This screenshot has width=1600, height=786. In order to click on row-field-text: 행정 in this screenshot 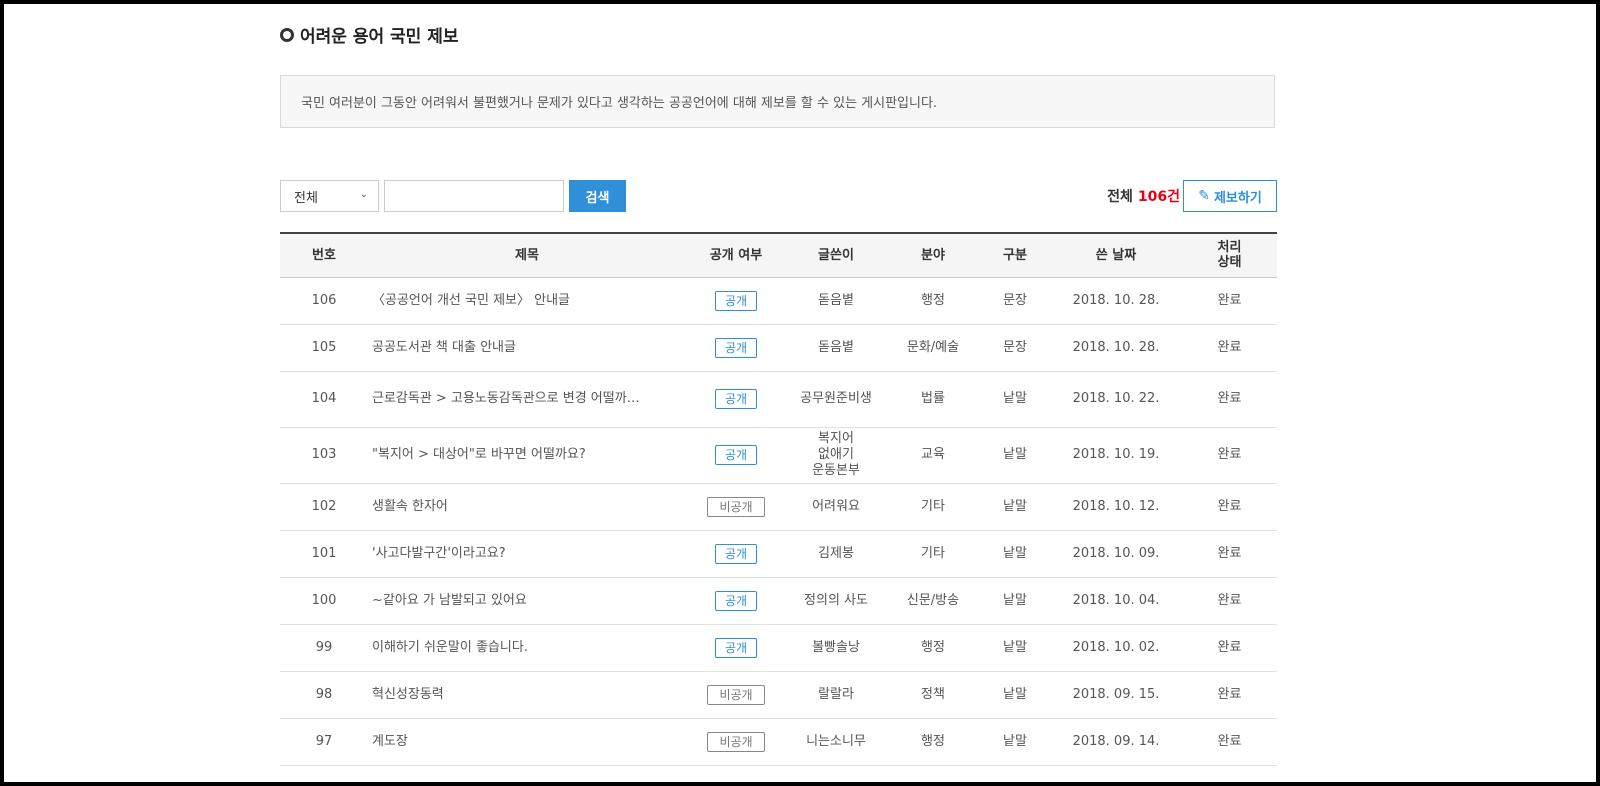, I will do `click(933, 300)`.